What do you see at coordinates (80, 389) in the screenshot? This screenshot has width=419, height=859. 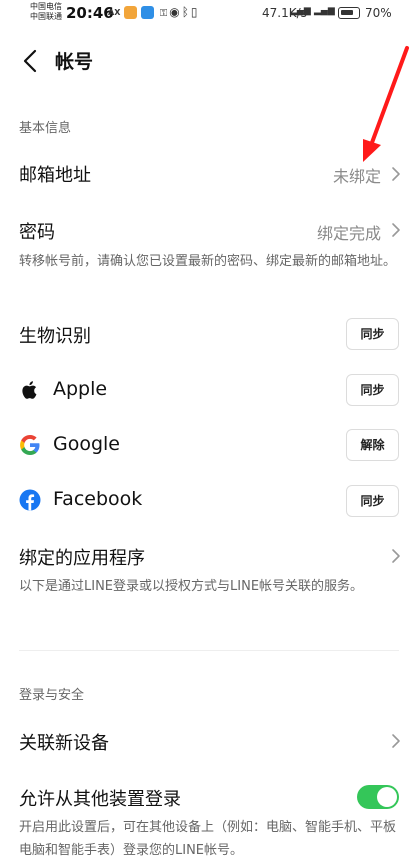 I see `apple-label: Apple` at bounding box center [80, 389].